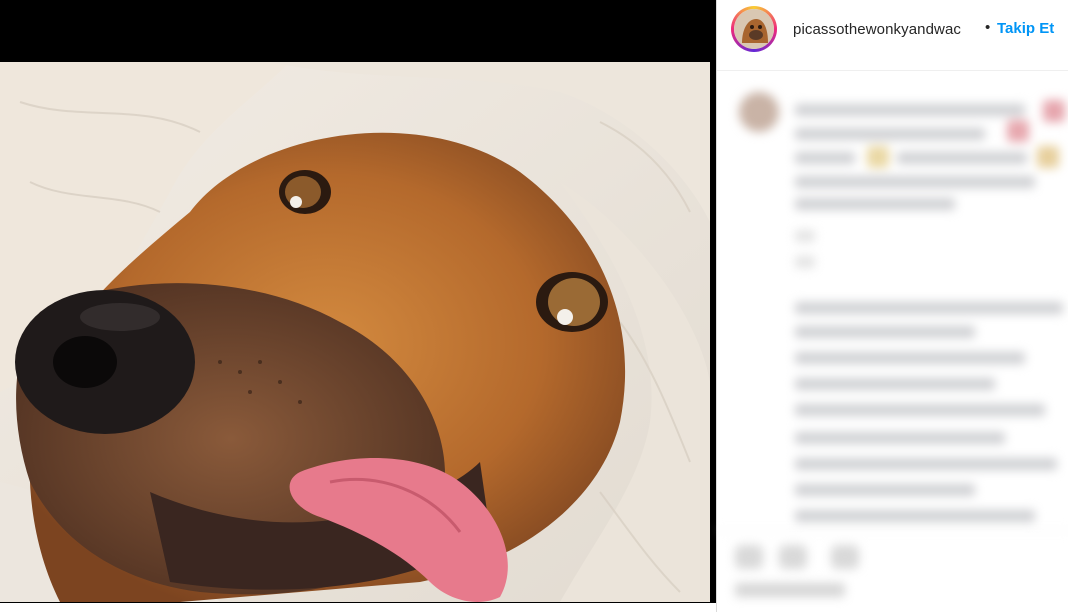  Describe the element at coordinates (759, 112) in the screenshot. I see `comment-avatar` at that location.